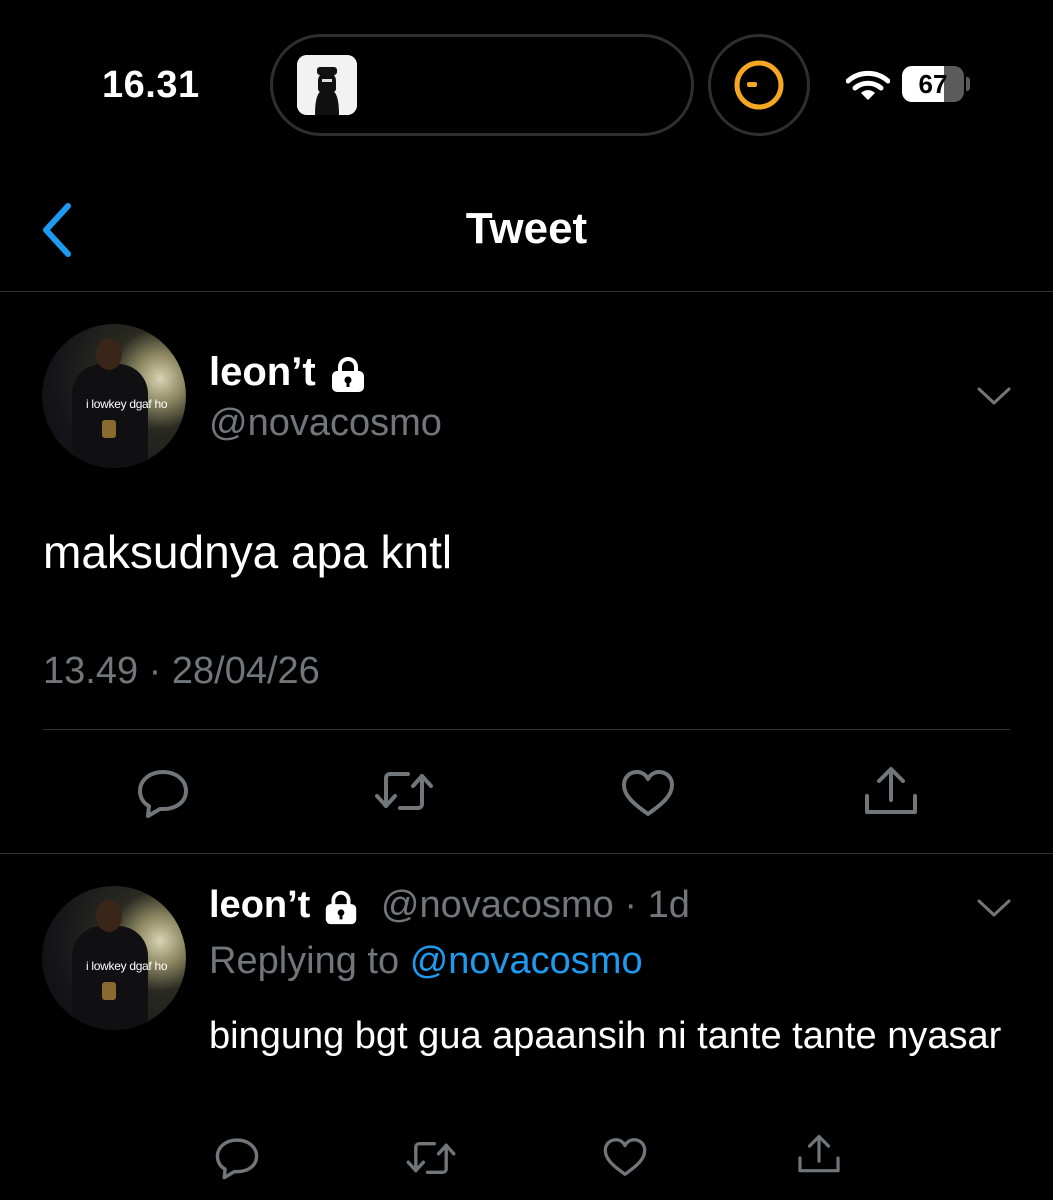  What do you see at coordinates (526, 729) in the screenshot?
I see `timestamp-divider` at bounding box center [526, 729].